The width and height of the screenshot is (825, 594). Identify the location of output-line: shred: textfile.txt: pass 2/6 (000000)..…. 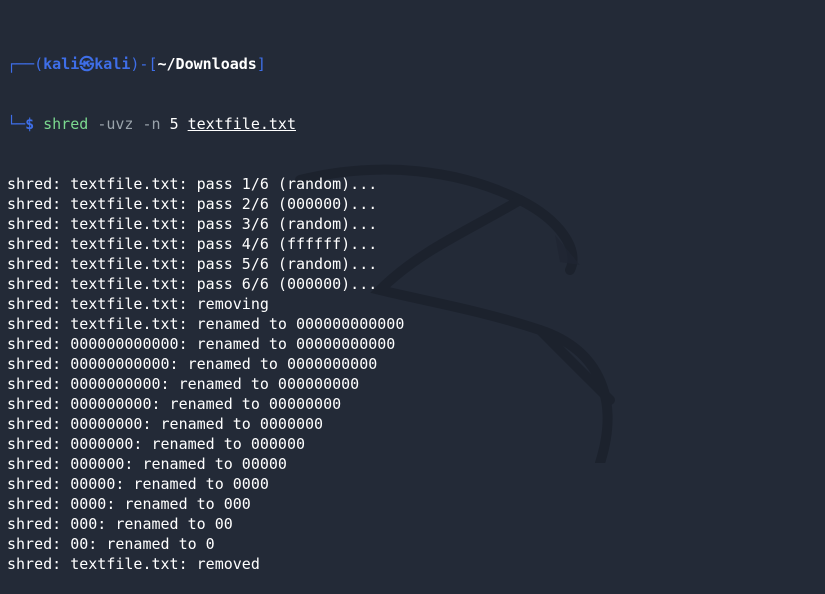
(192, 204).